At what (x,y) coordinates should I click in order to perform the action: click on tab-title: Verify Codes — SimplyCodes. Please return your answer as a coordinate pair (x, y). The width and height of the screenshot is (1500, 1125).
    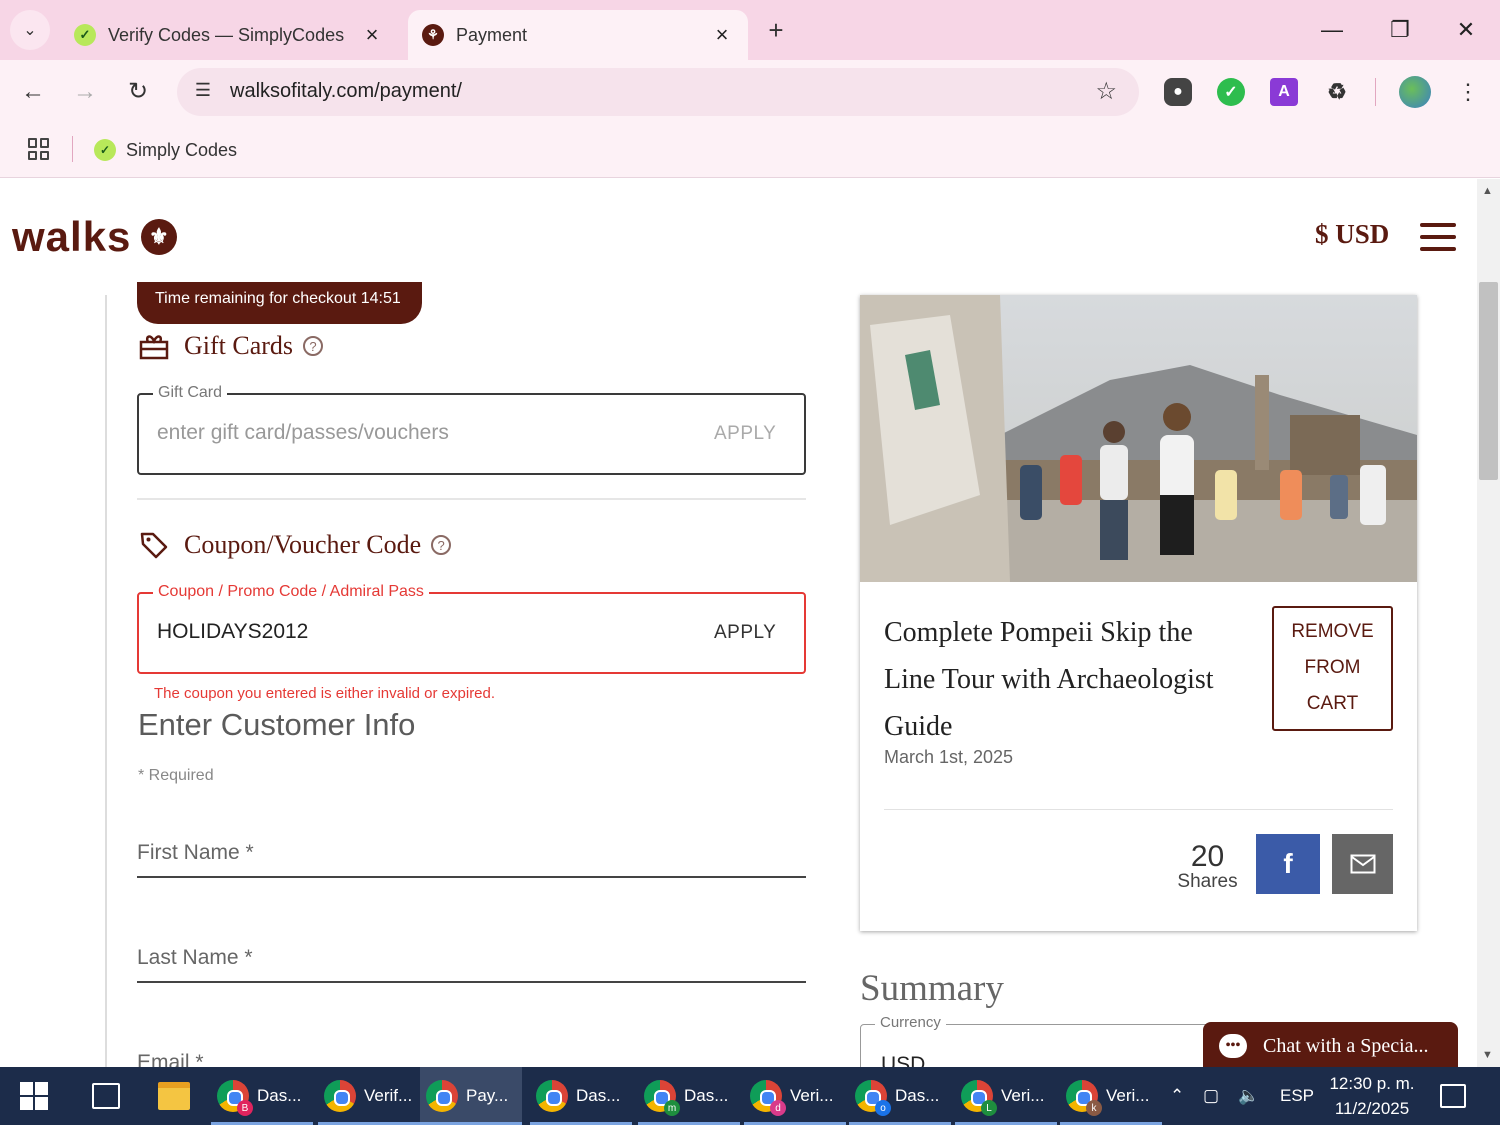
    Looking at the image, I should click on (226, 34).